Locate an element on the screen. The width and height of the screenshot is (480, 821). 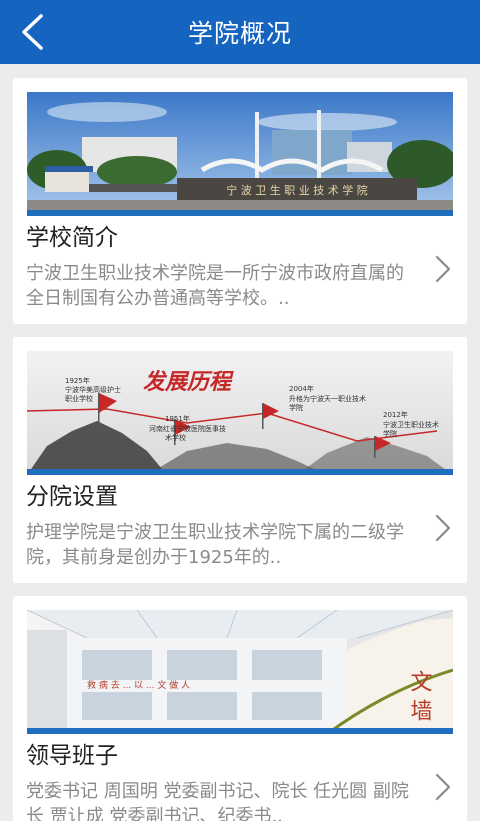
milestone-text: 宁波卫生职业技术 is located at coordinates (411, 424).